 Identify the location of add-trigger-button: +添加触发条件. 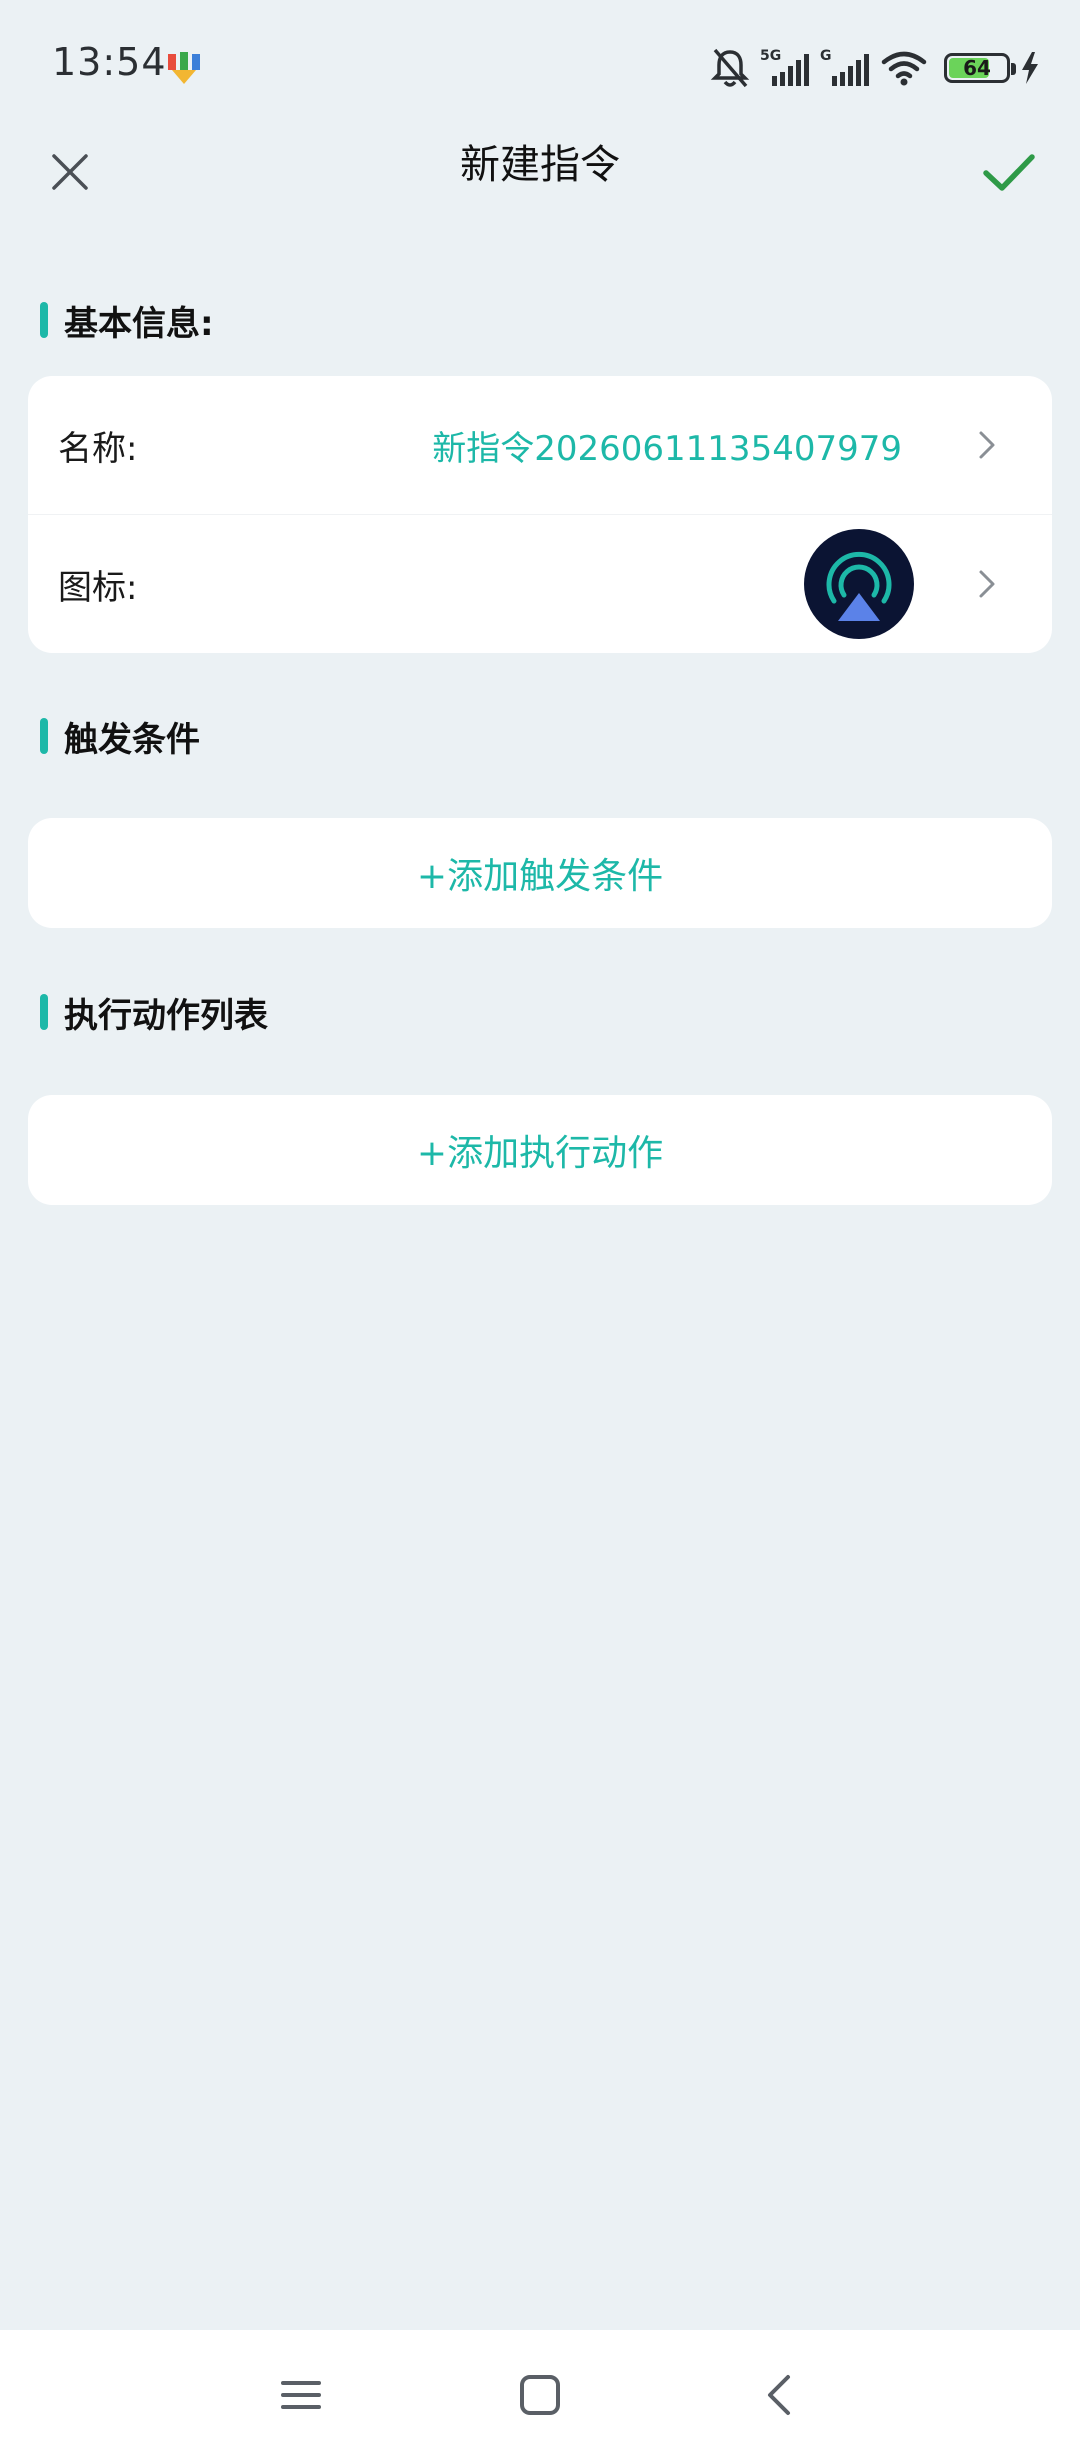
(540, 873).